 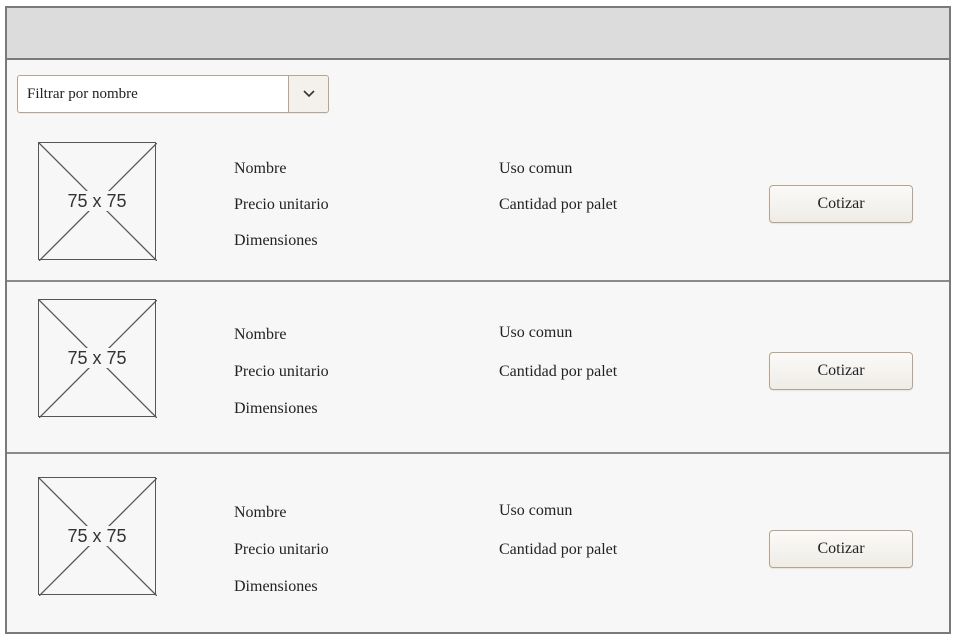 I want to click on filter-label: Filtrar por nombre, so click(x=82, y=94).